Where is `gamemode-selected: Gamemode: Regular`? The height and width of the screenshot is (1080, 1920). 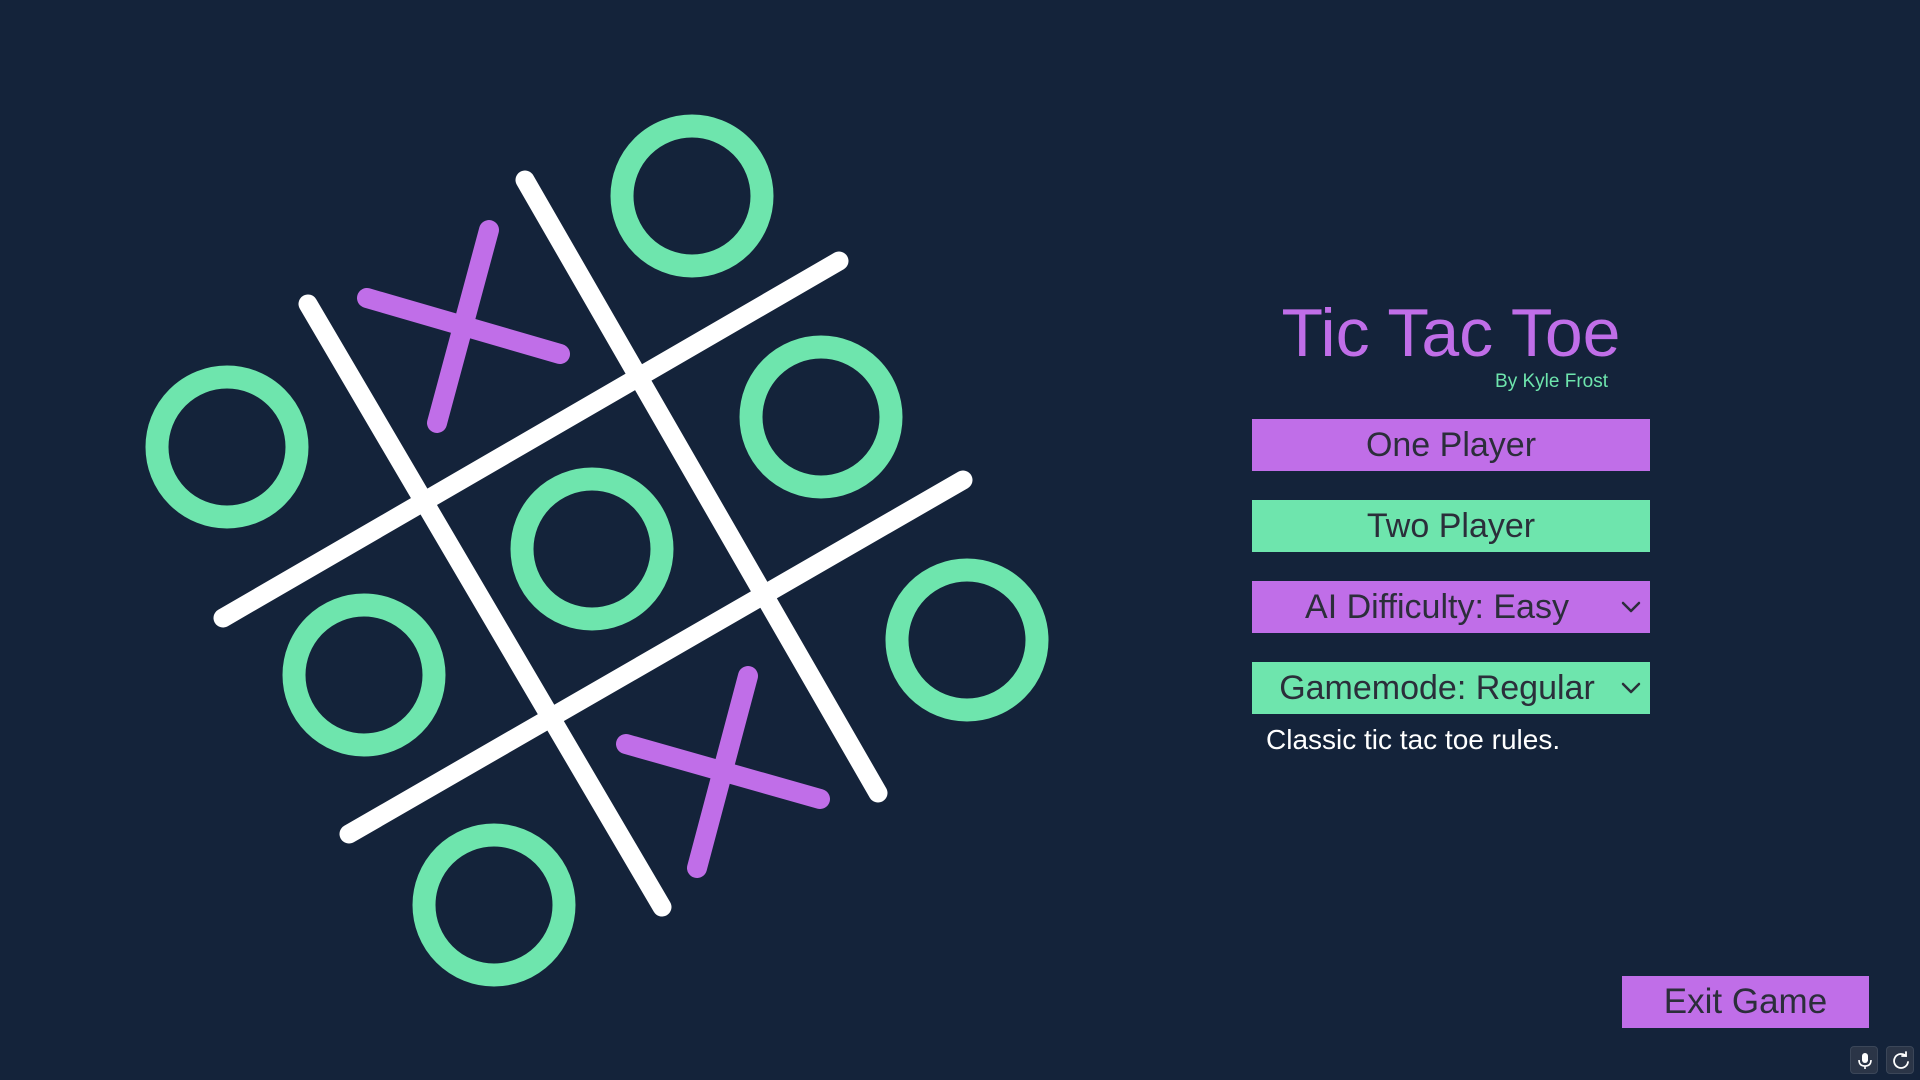 gamemode-selected: Gamemode: Regular is located at coordinates (1437, 688).